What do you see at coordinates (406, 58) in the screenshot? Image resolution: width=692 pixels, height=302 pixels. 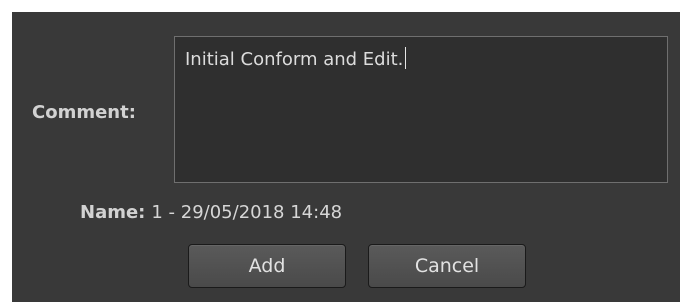 I see `text-caret` at bounding box center [406, 58].